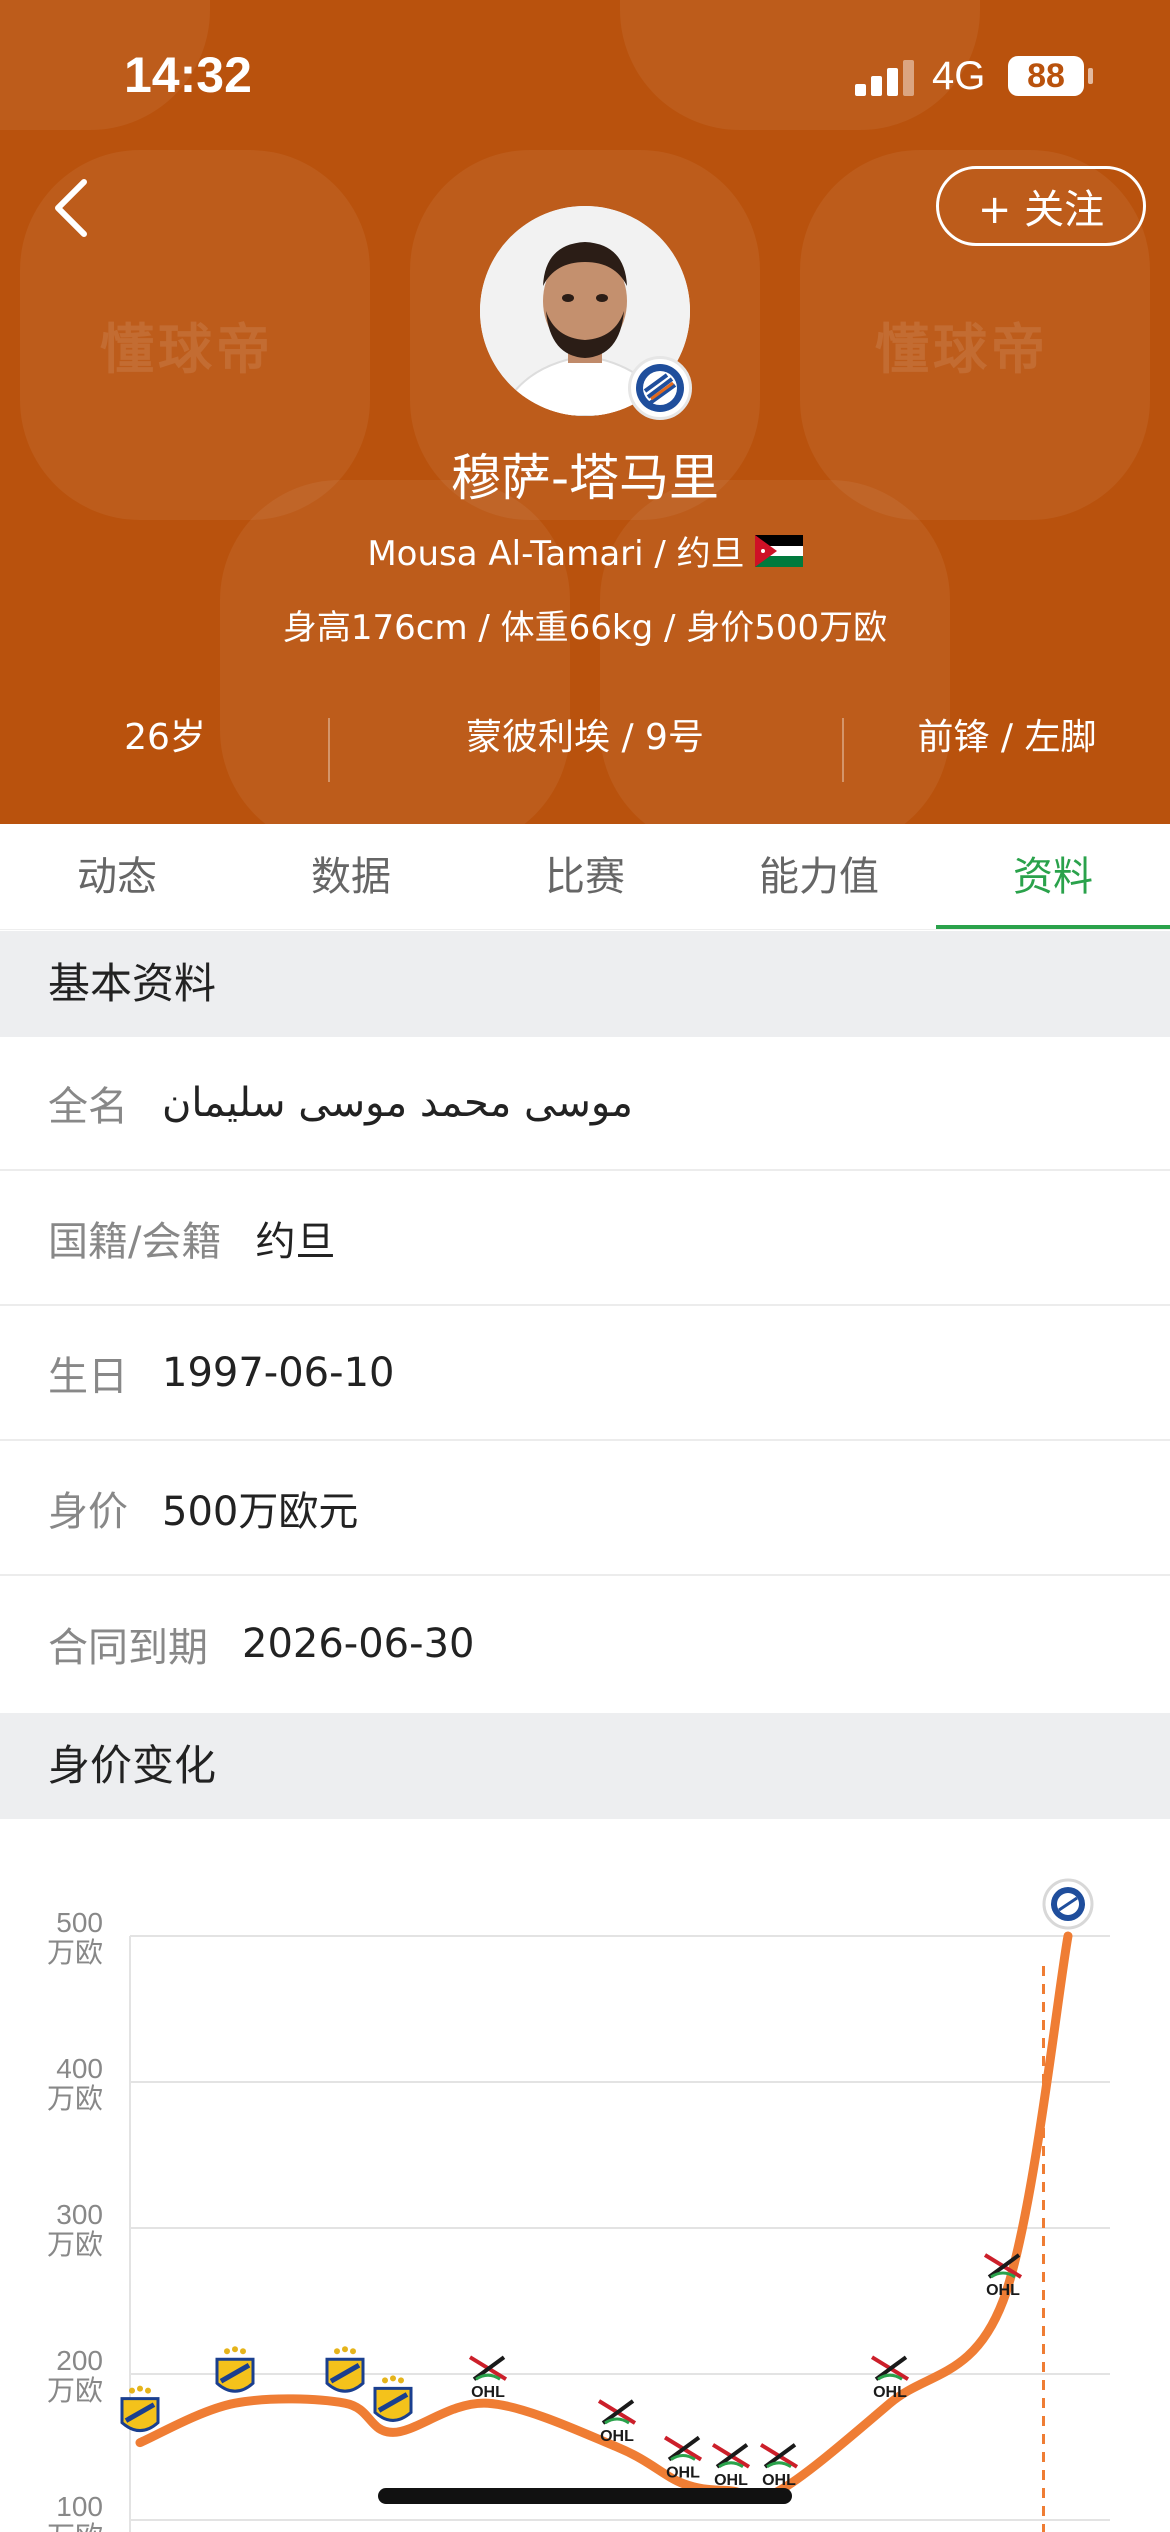 The height and width of the screenshot is (2532, 1170). What do you see at coordinates (117, 876) in the screenshot?
I see `tab-news: 动态` at bounding box center [117, 876].